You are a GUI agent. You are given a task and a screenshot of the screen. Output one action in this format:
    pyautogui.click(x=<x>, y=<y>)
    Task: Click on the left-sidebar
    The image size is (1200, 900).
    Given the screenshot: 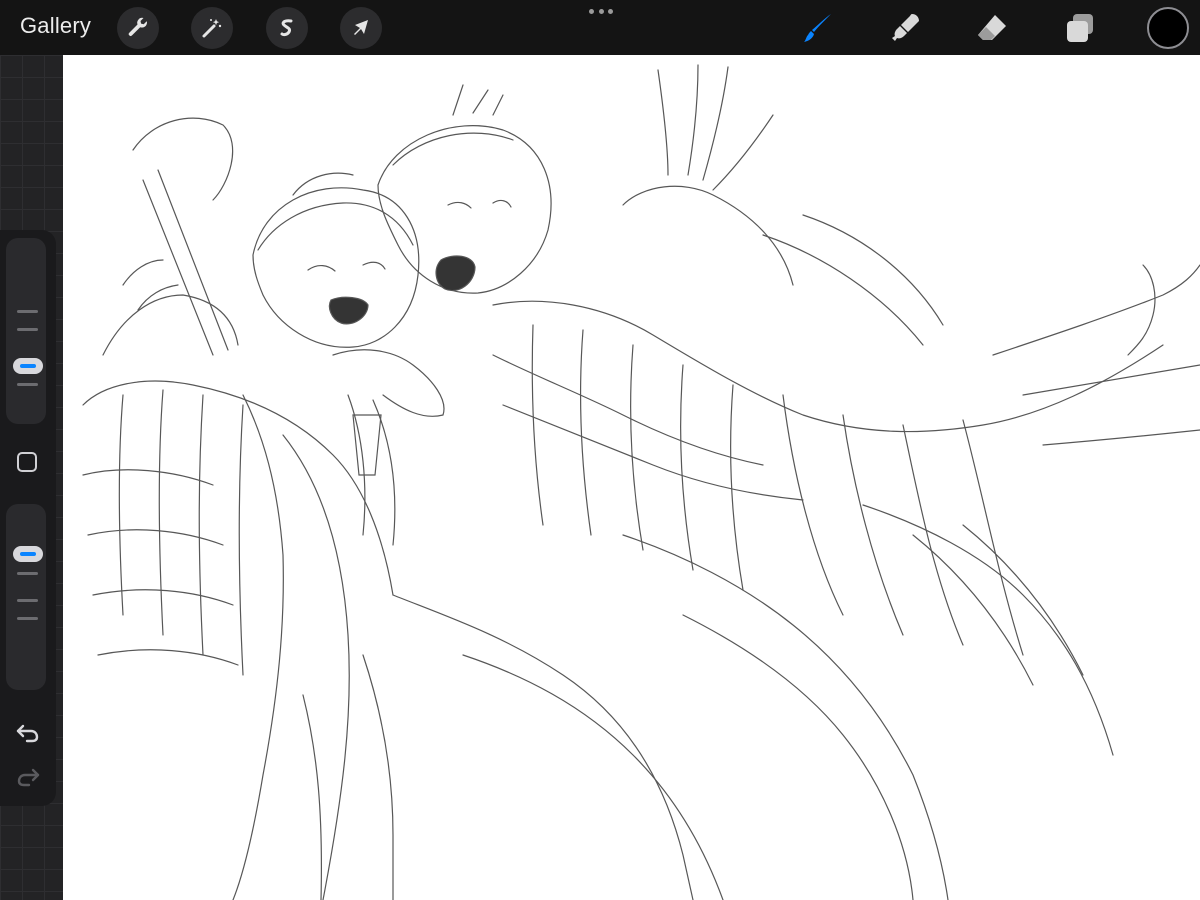 What is the action you would take?
    pyautogui.click(x=28, y=518)
    